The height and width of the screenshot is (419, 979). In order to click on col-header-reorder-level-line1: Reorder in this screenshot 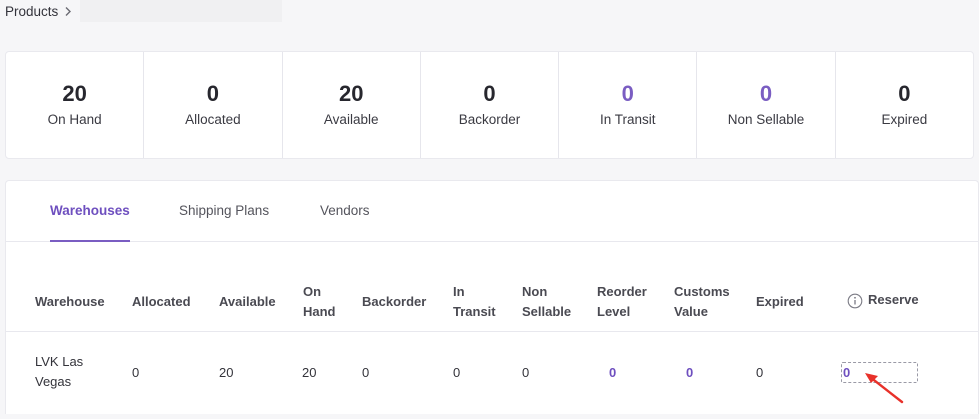, I will do `click(622, 292)`.